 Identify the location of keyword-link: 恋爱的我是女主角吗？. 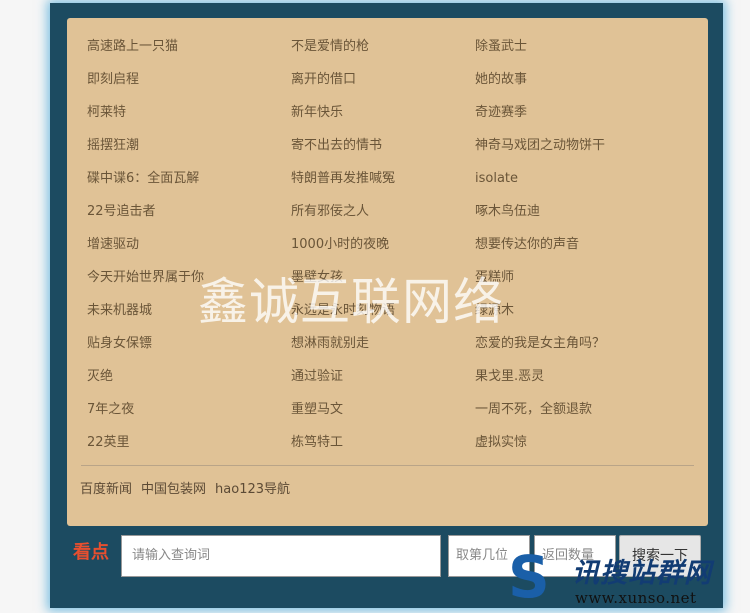
(565, 348).